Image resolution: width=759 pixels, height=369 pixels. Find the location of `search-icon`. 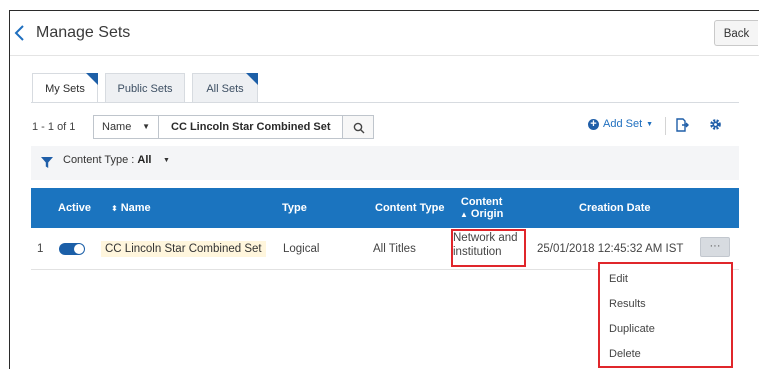

search-icon is located at coordinates (359, 128).